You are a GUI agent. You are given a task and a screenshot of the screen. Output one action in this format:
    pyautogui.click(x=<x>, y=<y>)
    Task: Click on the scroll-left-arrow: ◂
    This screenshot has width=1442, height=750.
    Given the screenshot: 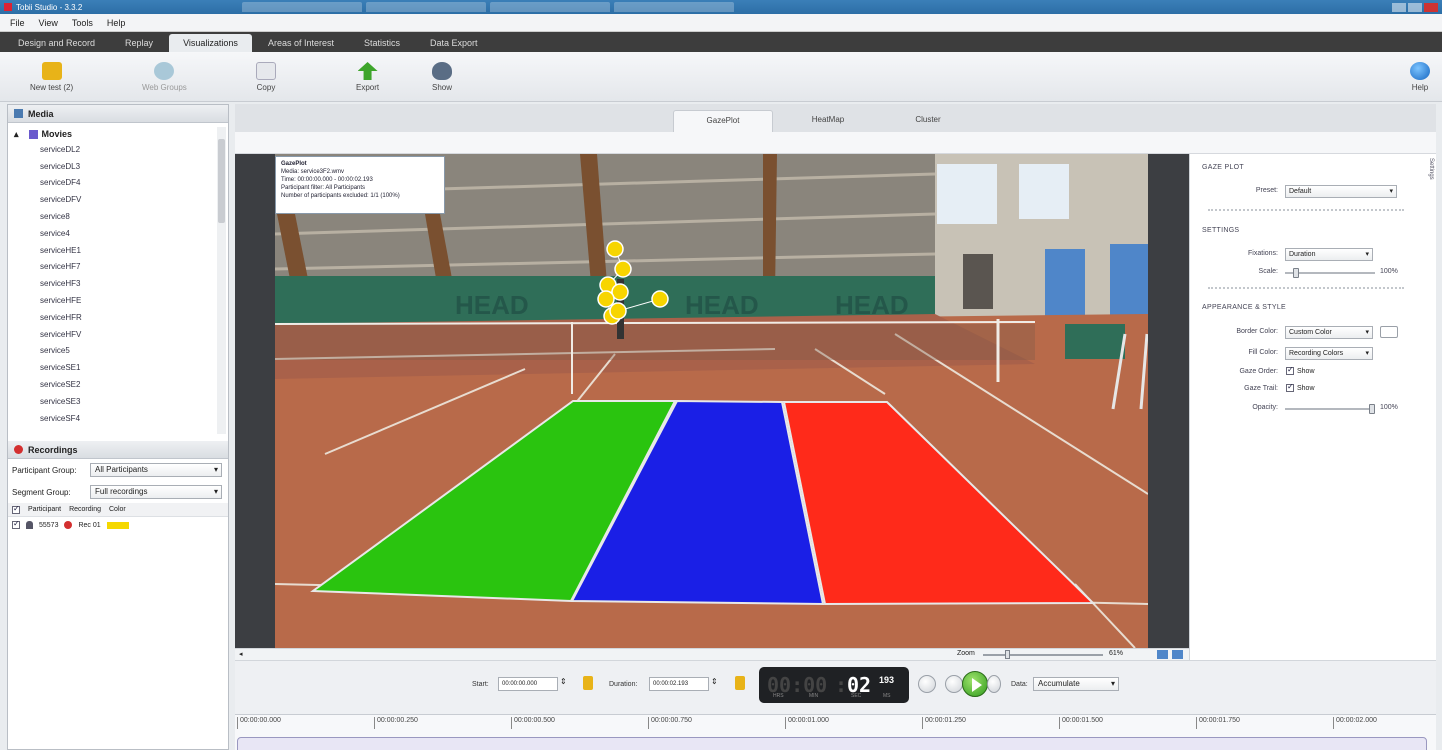 What is the action you would take?
    pyautogui.click(x=241, y=654)
    